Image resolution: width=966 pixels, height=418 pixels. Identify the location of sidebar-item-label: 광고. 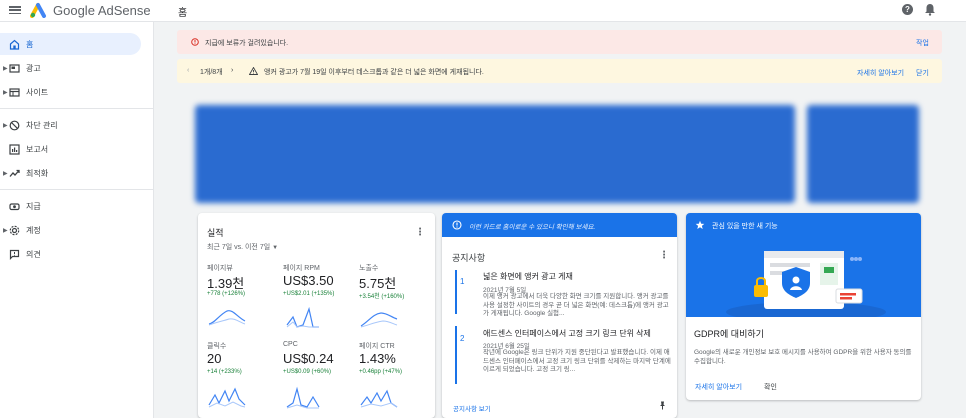
(33, 68).